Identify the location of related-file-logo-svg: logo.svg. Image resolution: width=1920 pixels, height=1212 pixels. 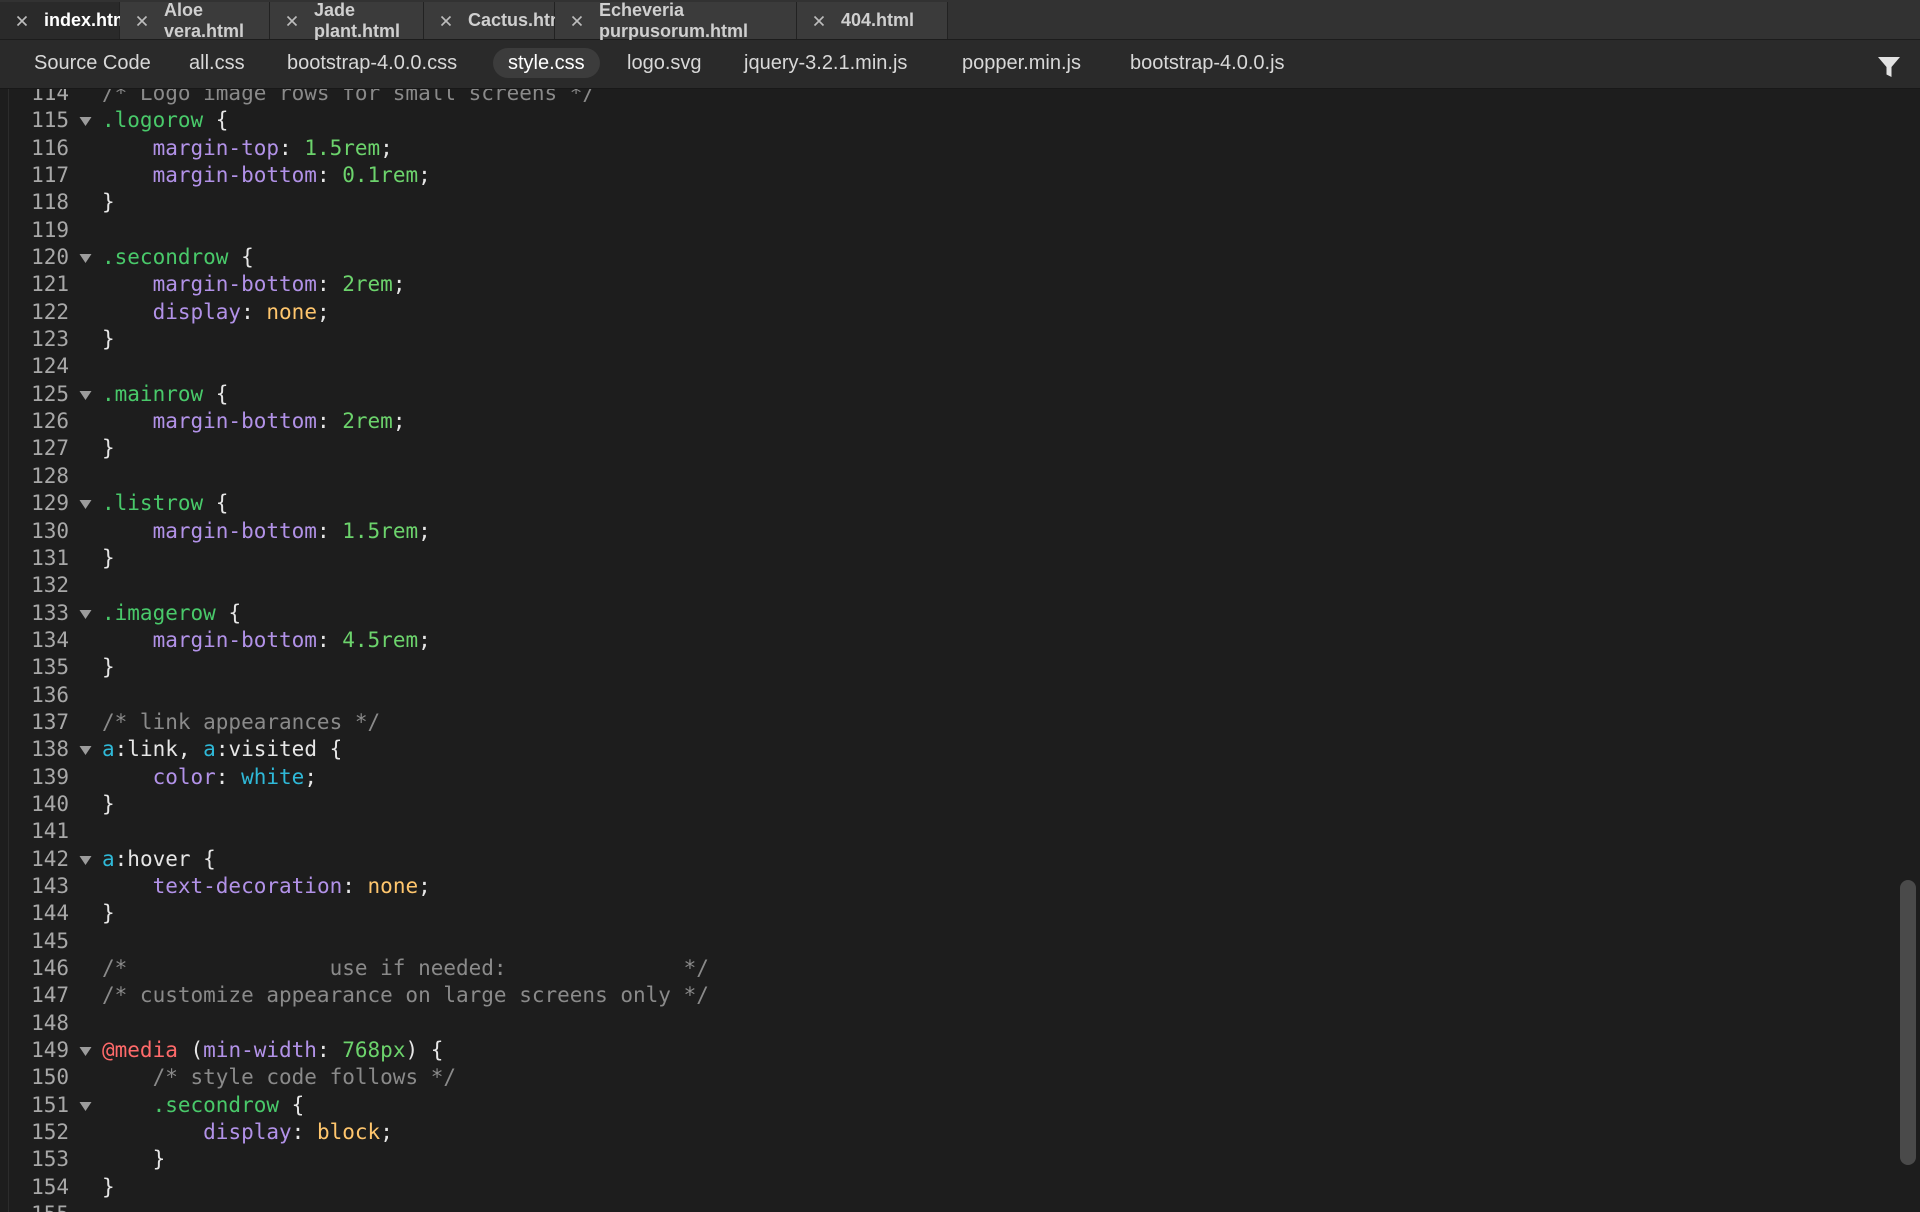
(664, 63).